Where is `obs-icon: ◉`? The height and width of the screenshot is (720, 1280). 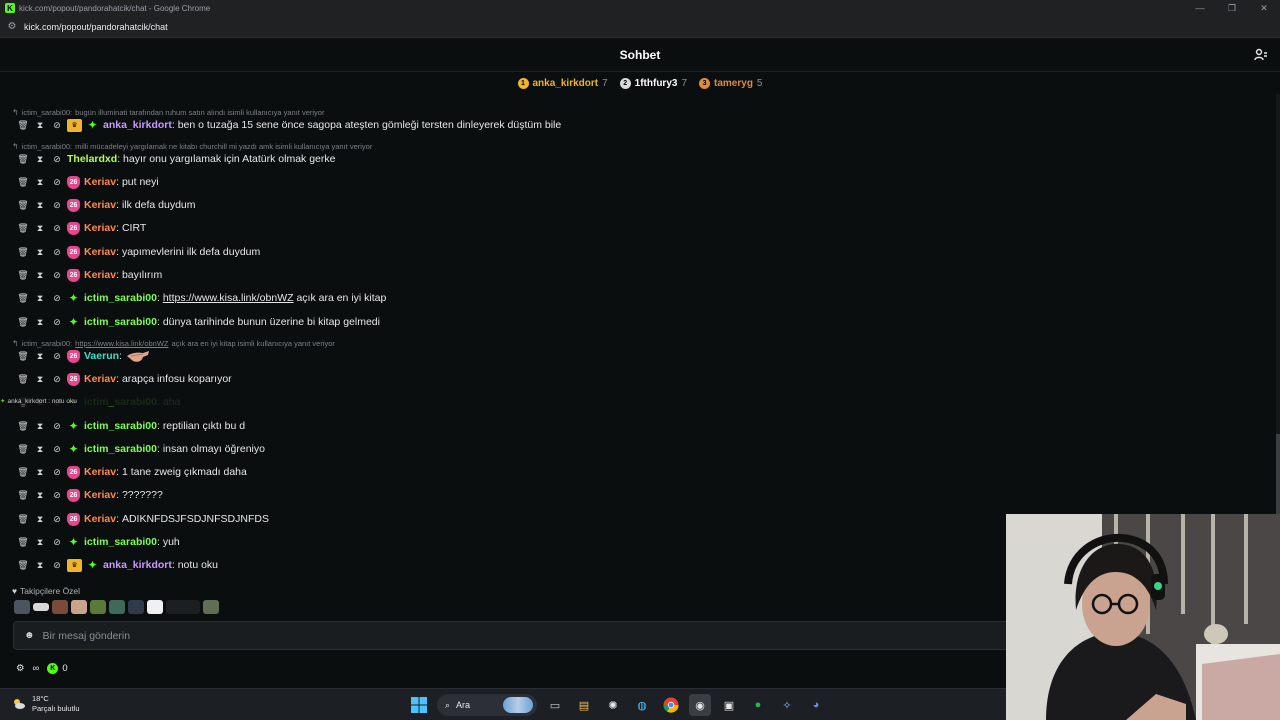
obs-icon: ◉ is located at coordinates (700, 705).